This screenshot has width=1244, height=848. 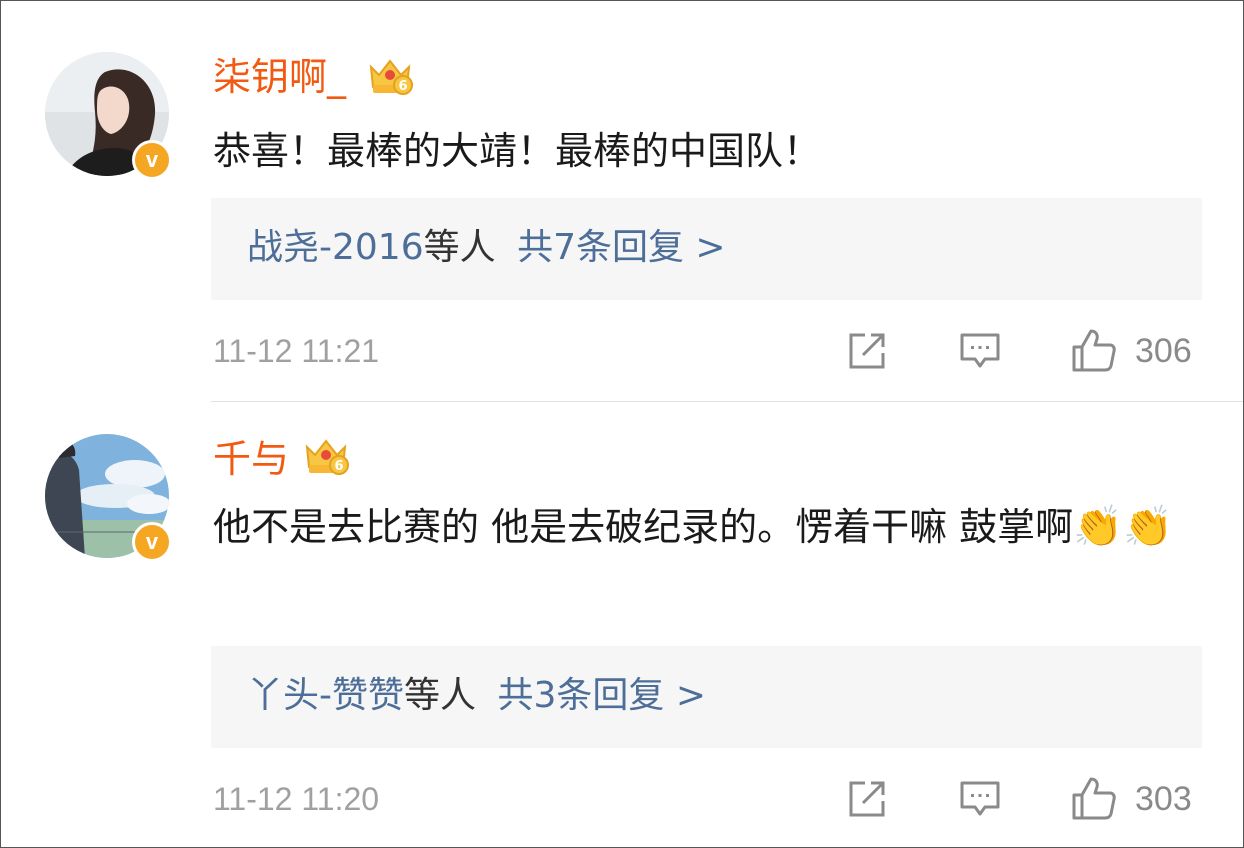 I want to click on comment-text: 他不是去比赛的 他是去破纪录的。愣着干嘛 鼓掌啊👏👏, so click(x=693, y=527).